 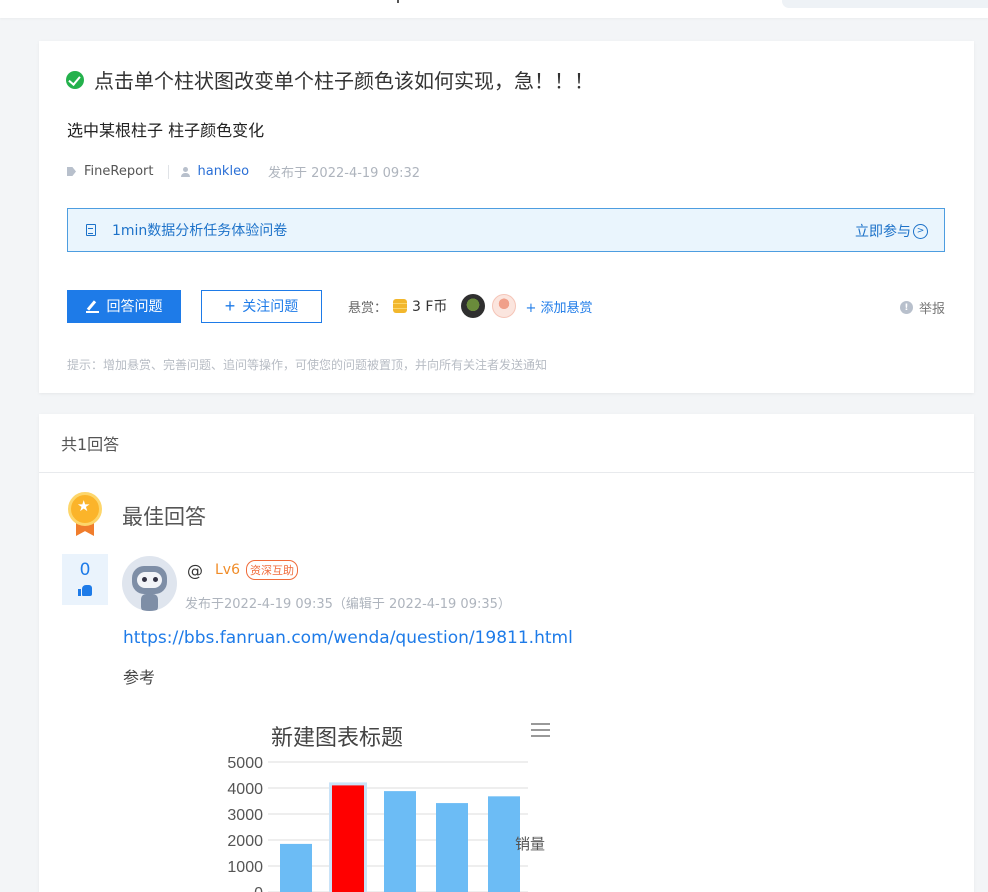 I want to click on y-axis: 5000 4000 3000 2000 1000 0, so click(x=245, y=823).